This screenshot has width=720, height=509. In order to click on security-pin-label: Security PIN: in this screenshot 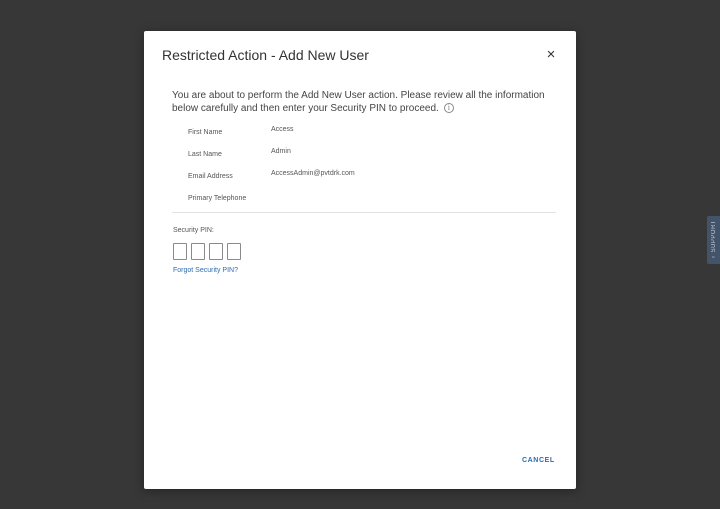, I will do `click(193, 230)`.